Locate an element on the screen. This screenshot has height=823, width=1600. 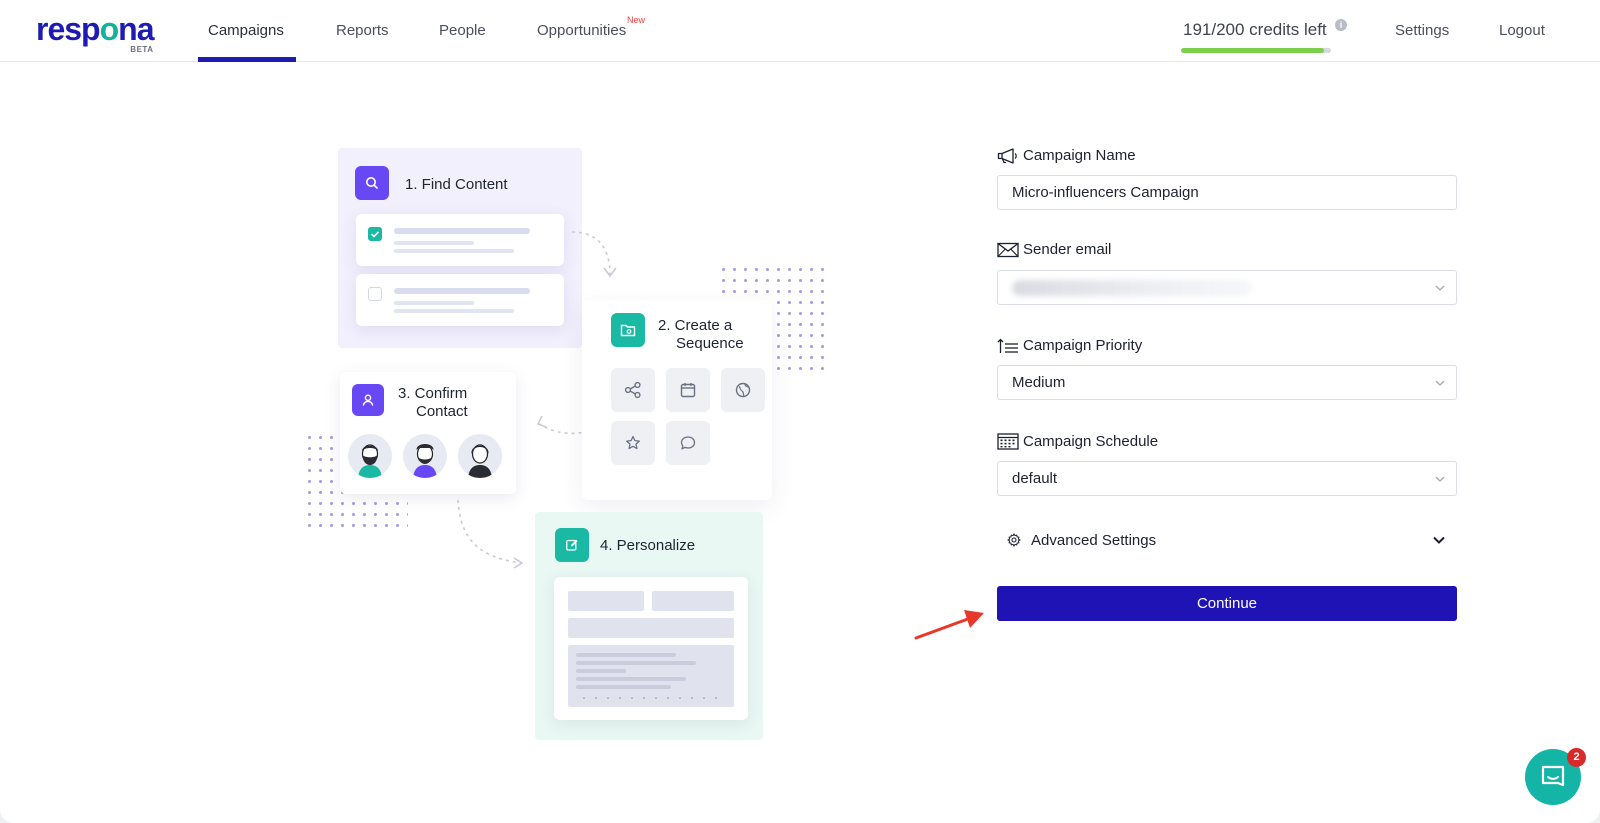
chat-icon is located at coordinates (1553, 776).